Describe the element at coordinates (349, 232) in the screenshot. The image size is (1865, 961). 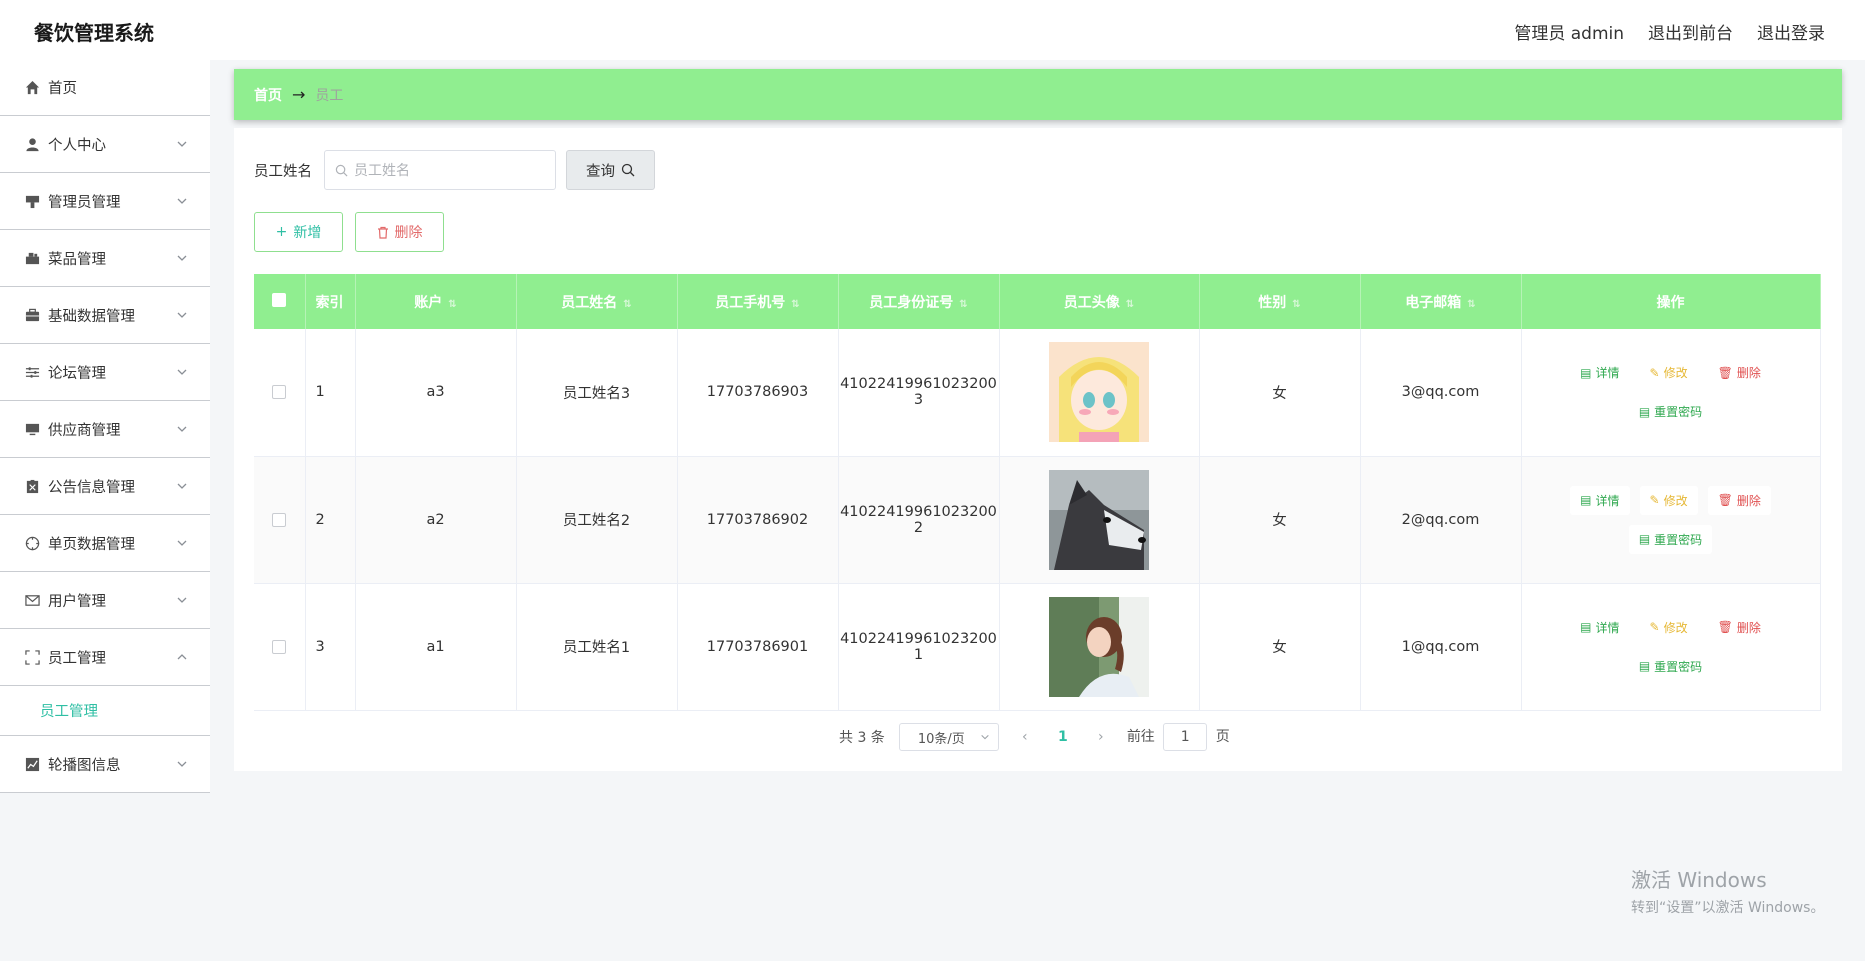
I see `action-row: + 新增 删除` at that location.